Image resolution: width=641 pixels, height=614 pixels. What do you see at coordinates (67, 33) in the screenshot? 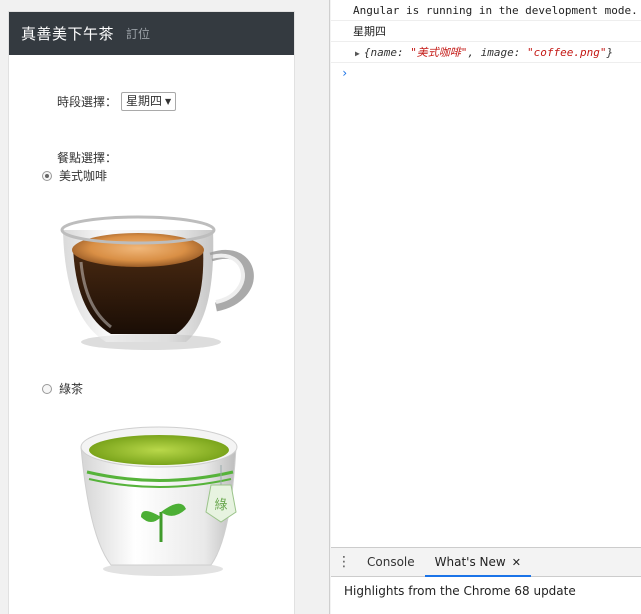
I see `brand-title: 真善美下午茶` at bounding box center [67, 33].